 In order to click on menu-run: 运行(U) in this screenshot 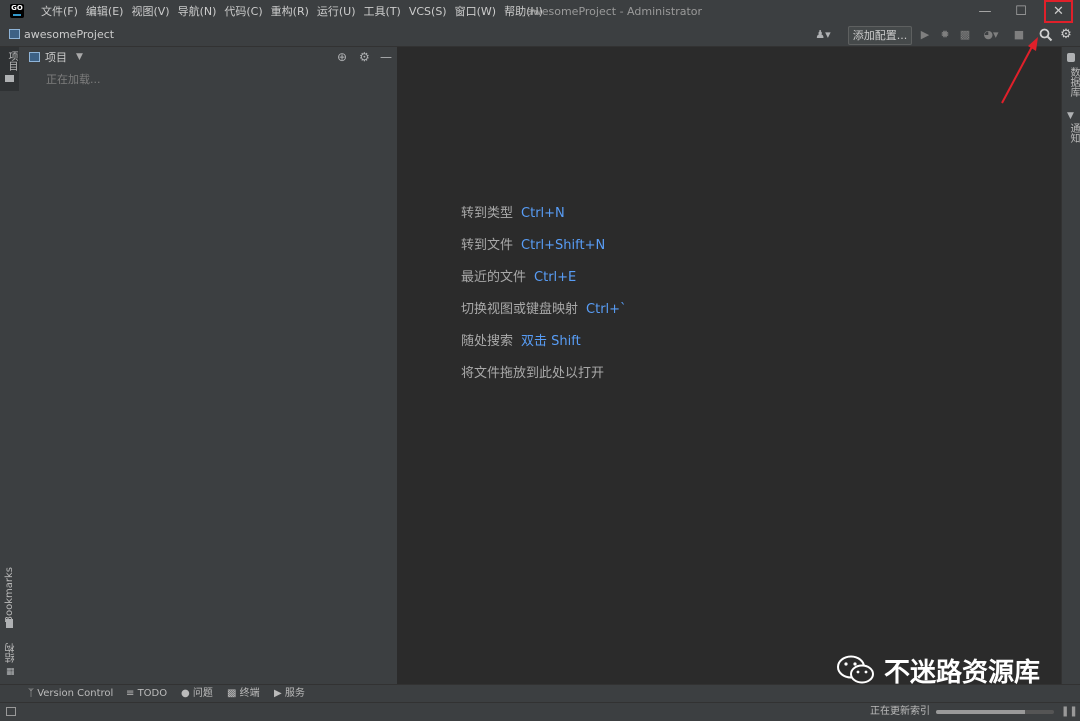, I will do `click(336, 12)`.